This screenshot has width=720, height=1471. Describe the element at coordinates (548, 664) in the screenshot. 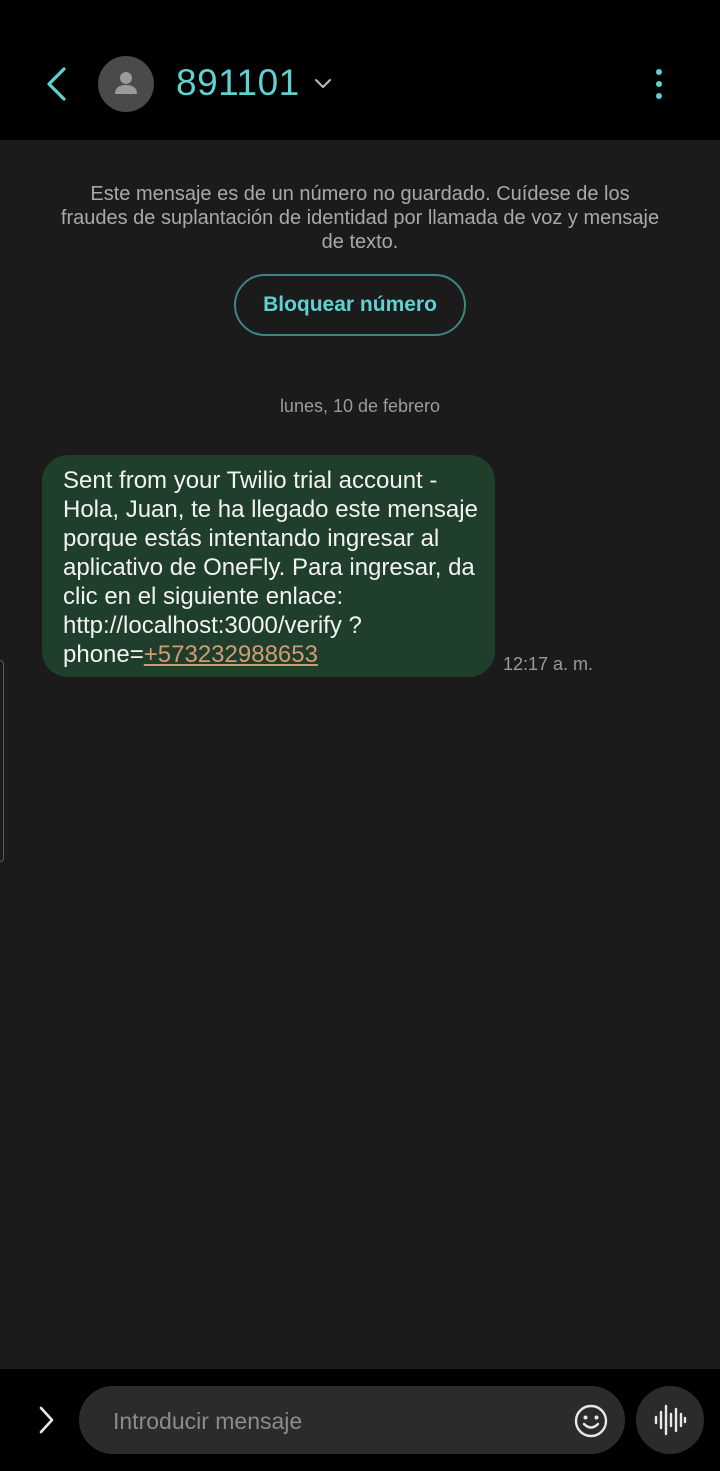

I see `message-timestamp: 12:17 a. m.` at that location.